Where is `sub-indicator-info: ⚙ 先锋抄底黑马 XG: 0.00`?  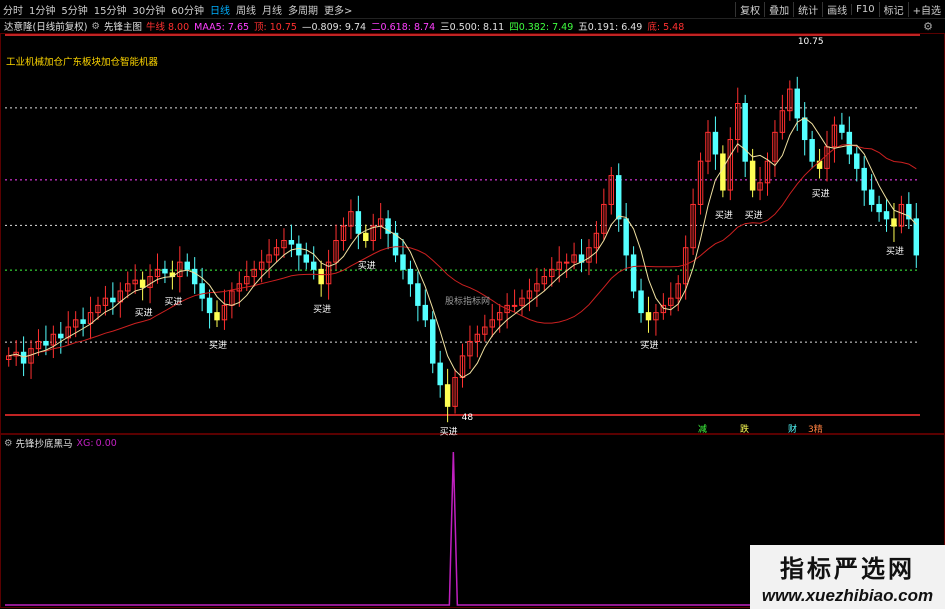 sub-indicator-info: ⚙ 先锋抄底黑马 XG: 0.00 is located at coordinates (60, 443).